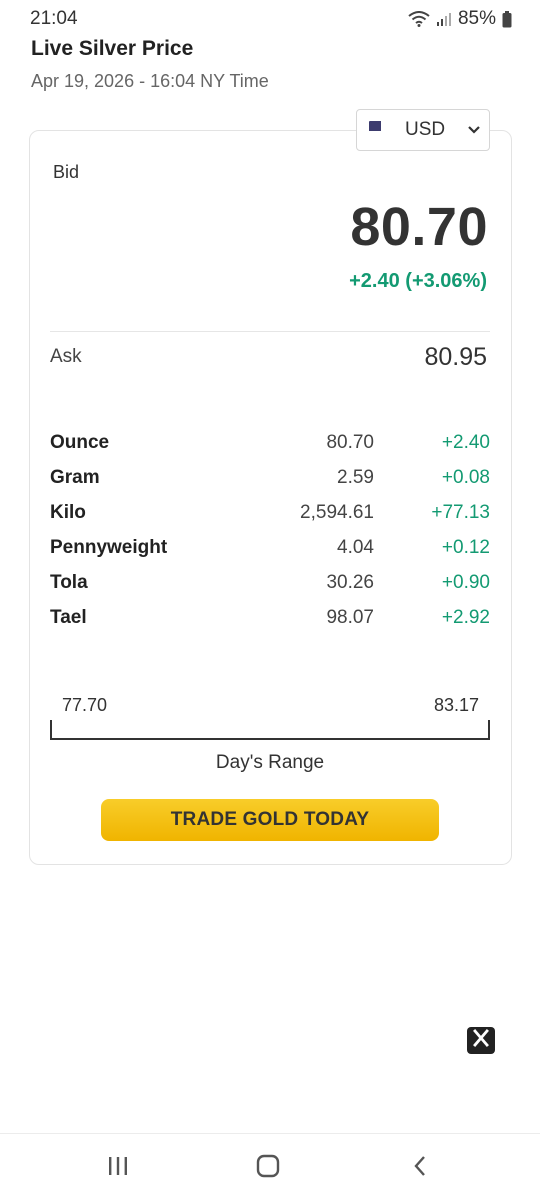 The height and width of the screenshot is (1200, 540). What do you see at coordinates (425, 129) in the screenshot?
I see `currency-value: USD` at bounding box center [425, 129].